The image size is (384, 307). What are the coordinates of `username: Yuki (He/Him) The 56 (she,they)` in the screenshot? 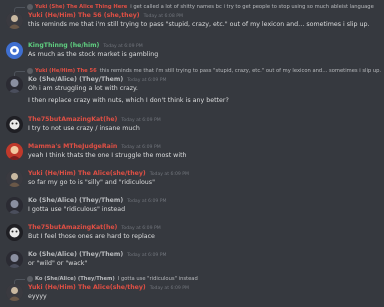 It's located at (84, 15).